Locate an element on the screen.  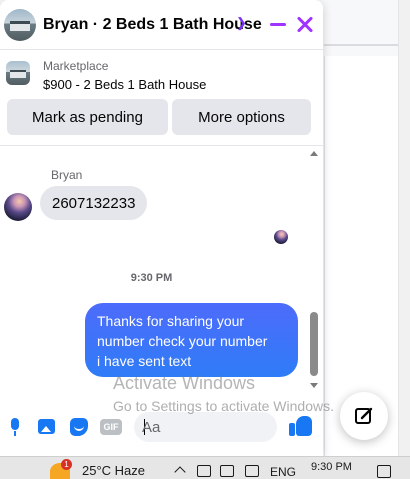
time-separator: 9:30 PM is located at coordinates (151, 278).